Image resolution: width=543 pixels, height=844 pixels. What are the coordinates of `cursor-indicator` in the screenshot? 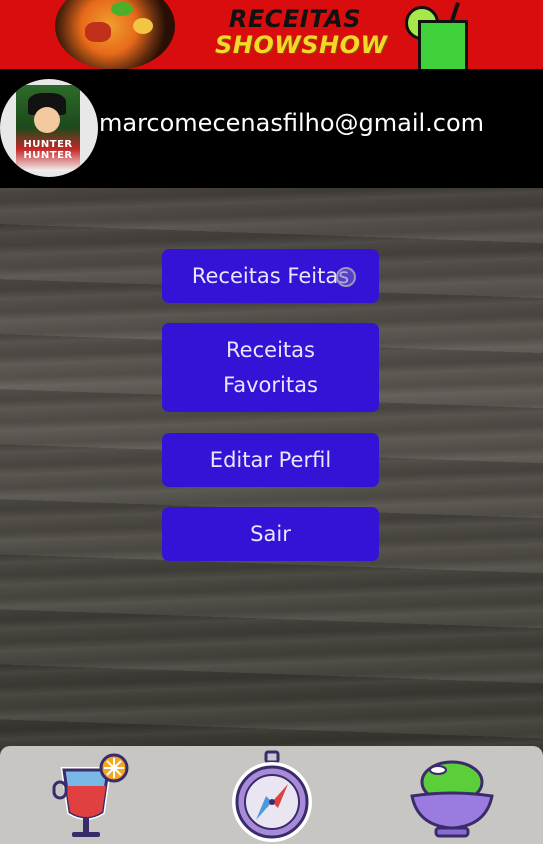 It's located at (346, 277).